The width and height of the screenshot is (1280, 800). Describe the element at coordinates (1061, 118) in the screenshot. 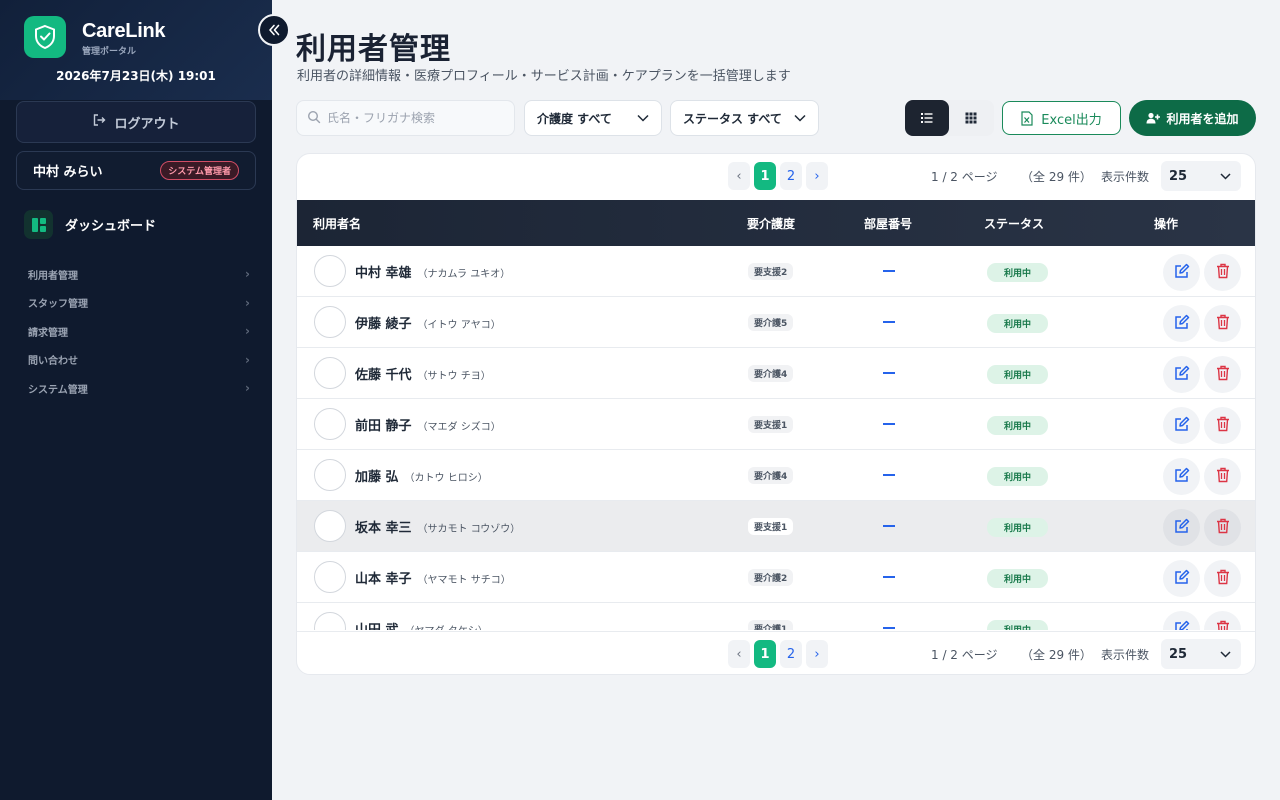

I see `excel-export-button: Excel出力` at that location.